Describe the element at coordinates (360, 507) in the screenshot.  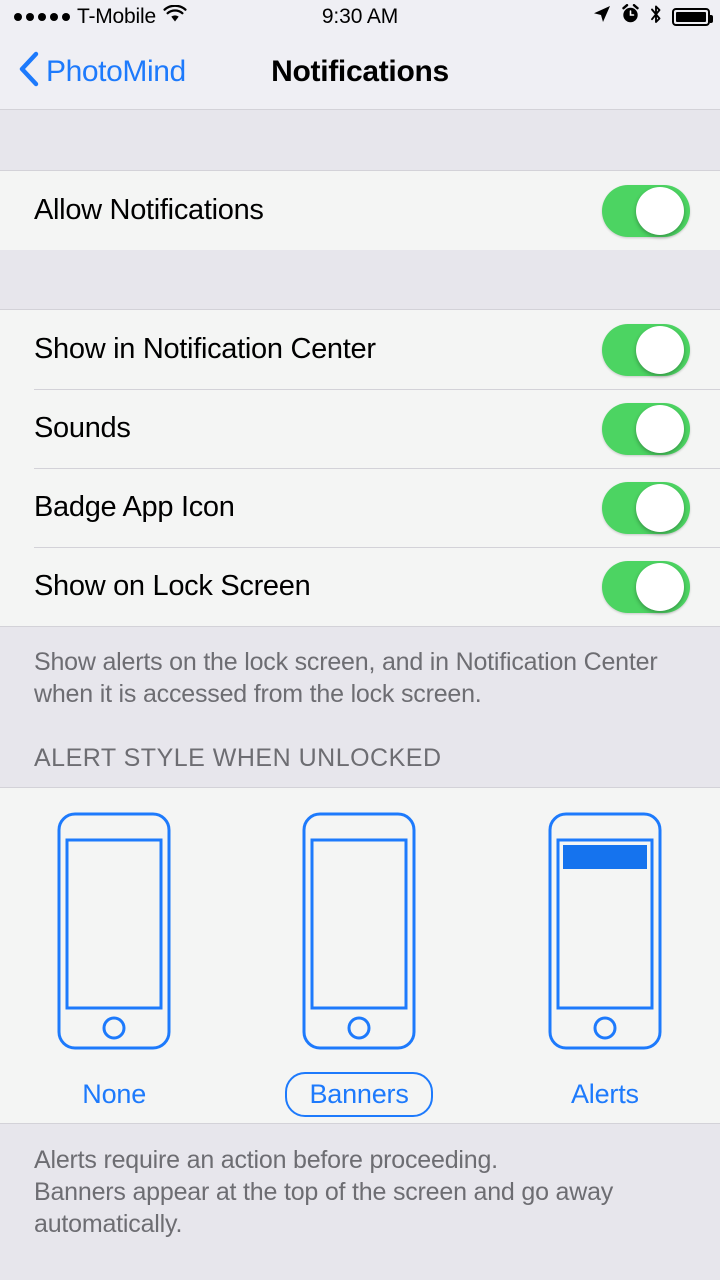
I see `row-badge-app-icon: Badge App Icon` at that location.